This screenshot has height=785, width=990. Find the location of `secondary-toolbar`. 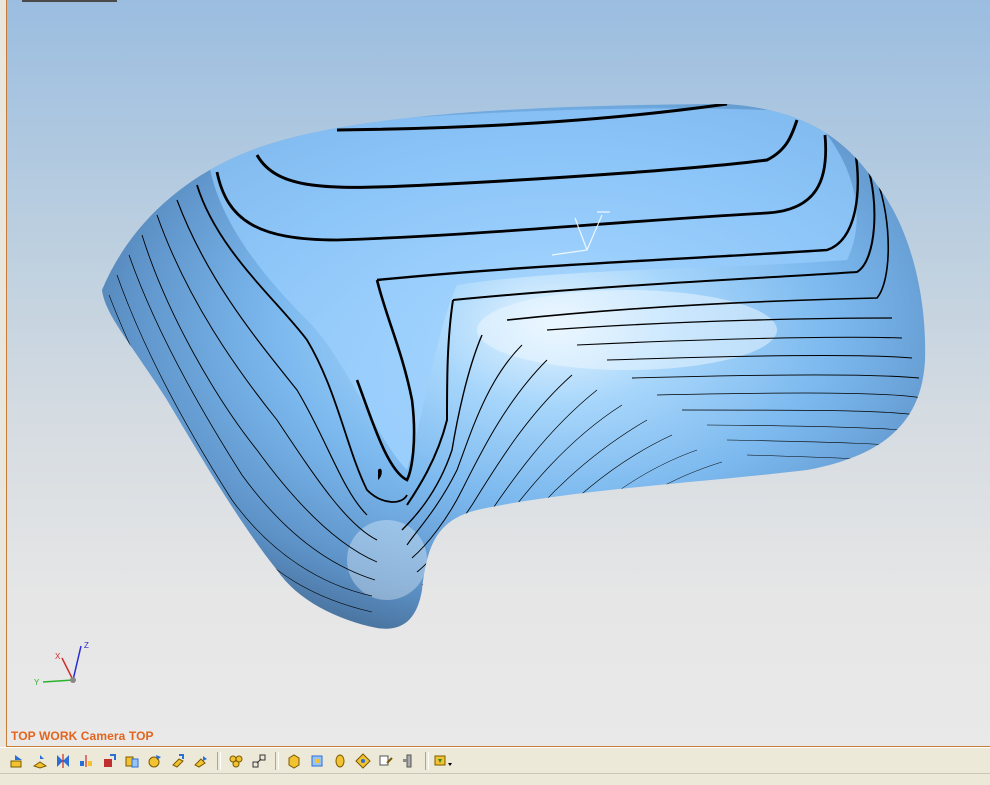

secondary-toolbar is located at coordinates (495, 779).